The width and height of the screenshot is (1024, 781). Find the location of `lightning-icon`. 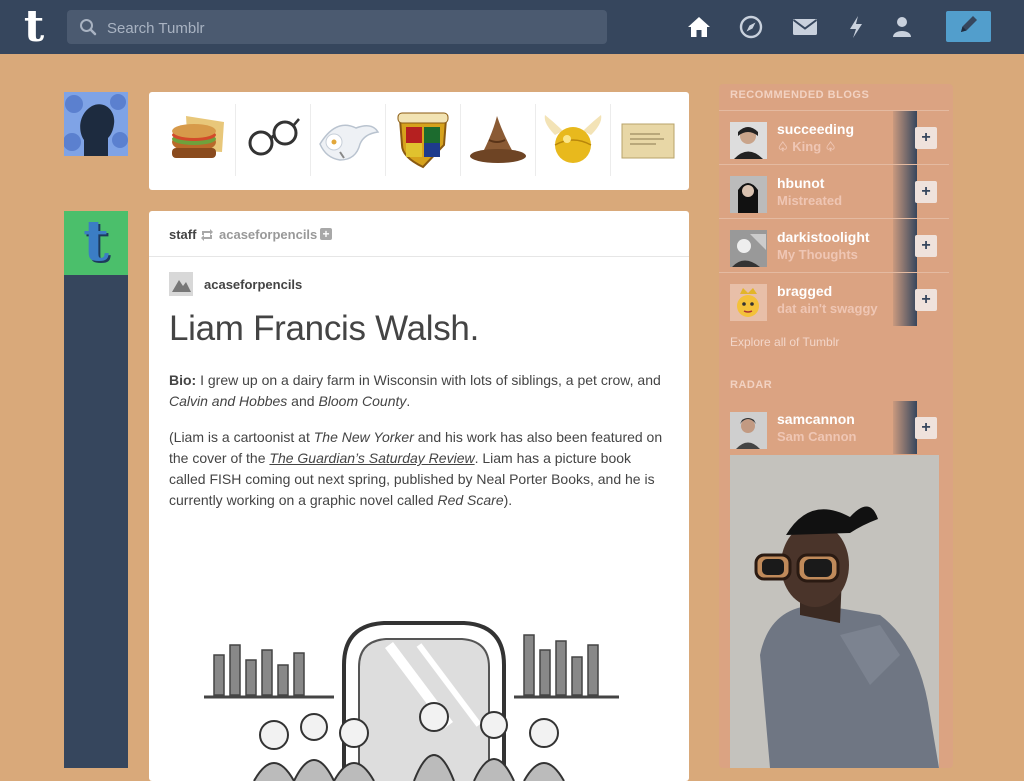

lightning-icon is located at coordinates (856, 27).